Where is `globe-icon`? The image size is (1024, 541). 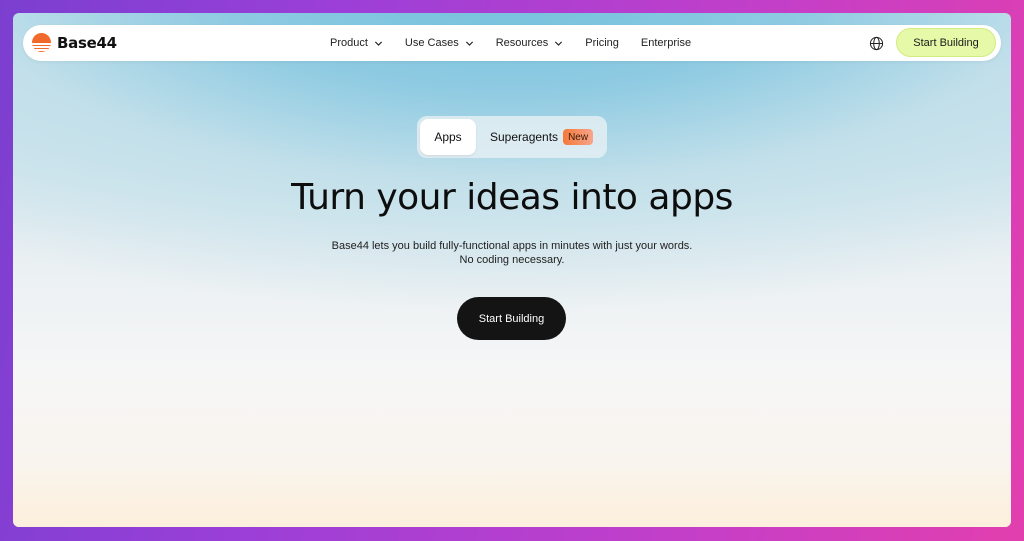 globe-icon is located at coordinates (876, 43).